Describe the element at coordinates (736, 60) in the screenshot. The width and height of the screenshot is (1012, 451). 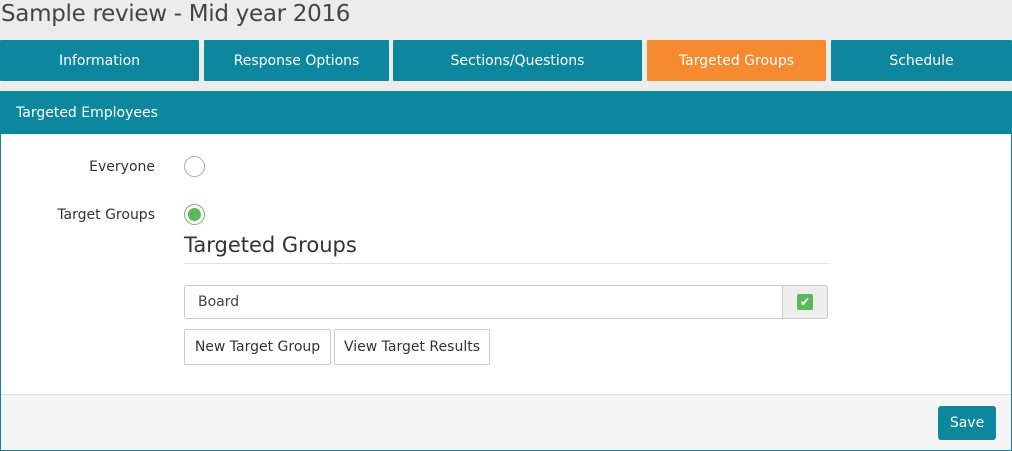
I see `tab-targeted-groups: Targeted Groups` at that location.